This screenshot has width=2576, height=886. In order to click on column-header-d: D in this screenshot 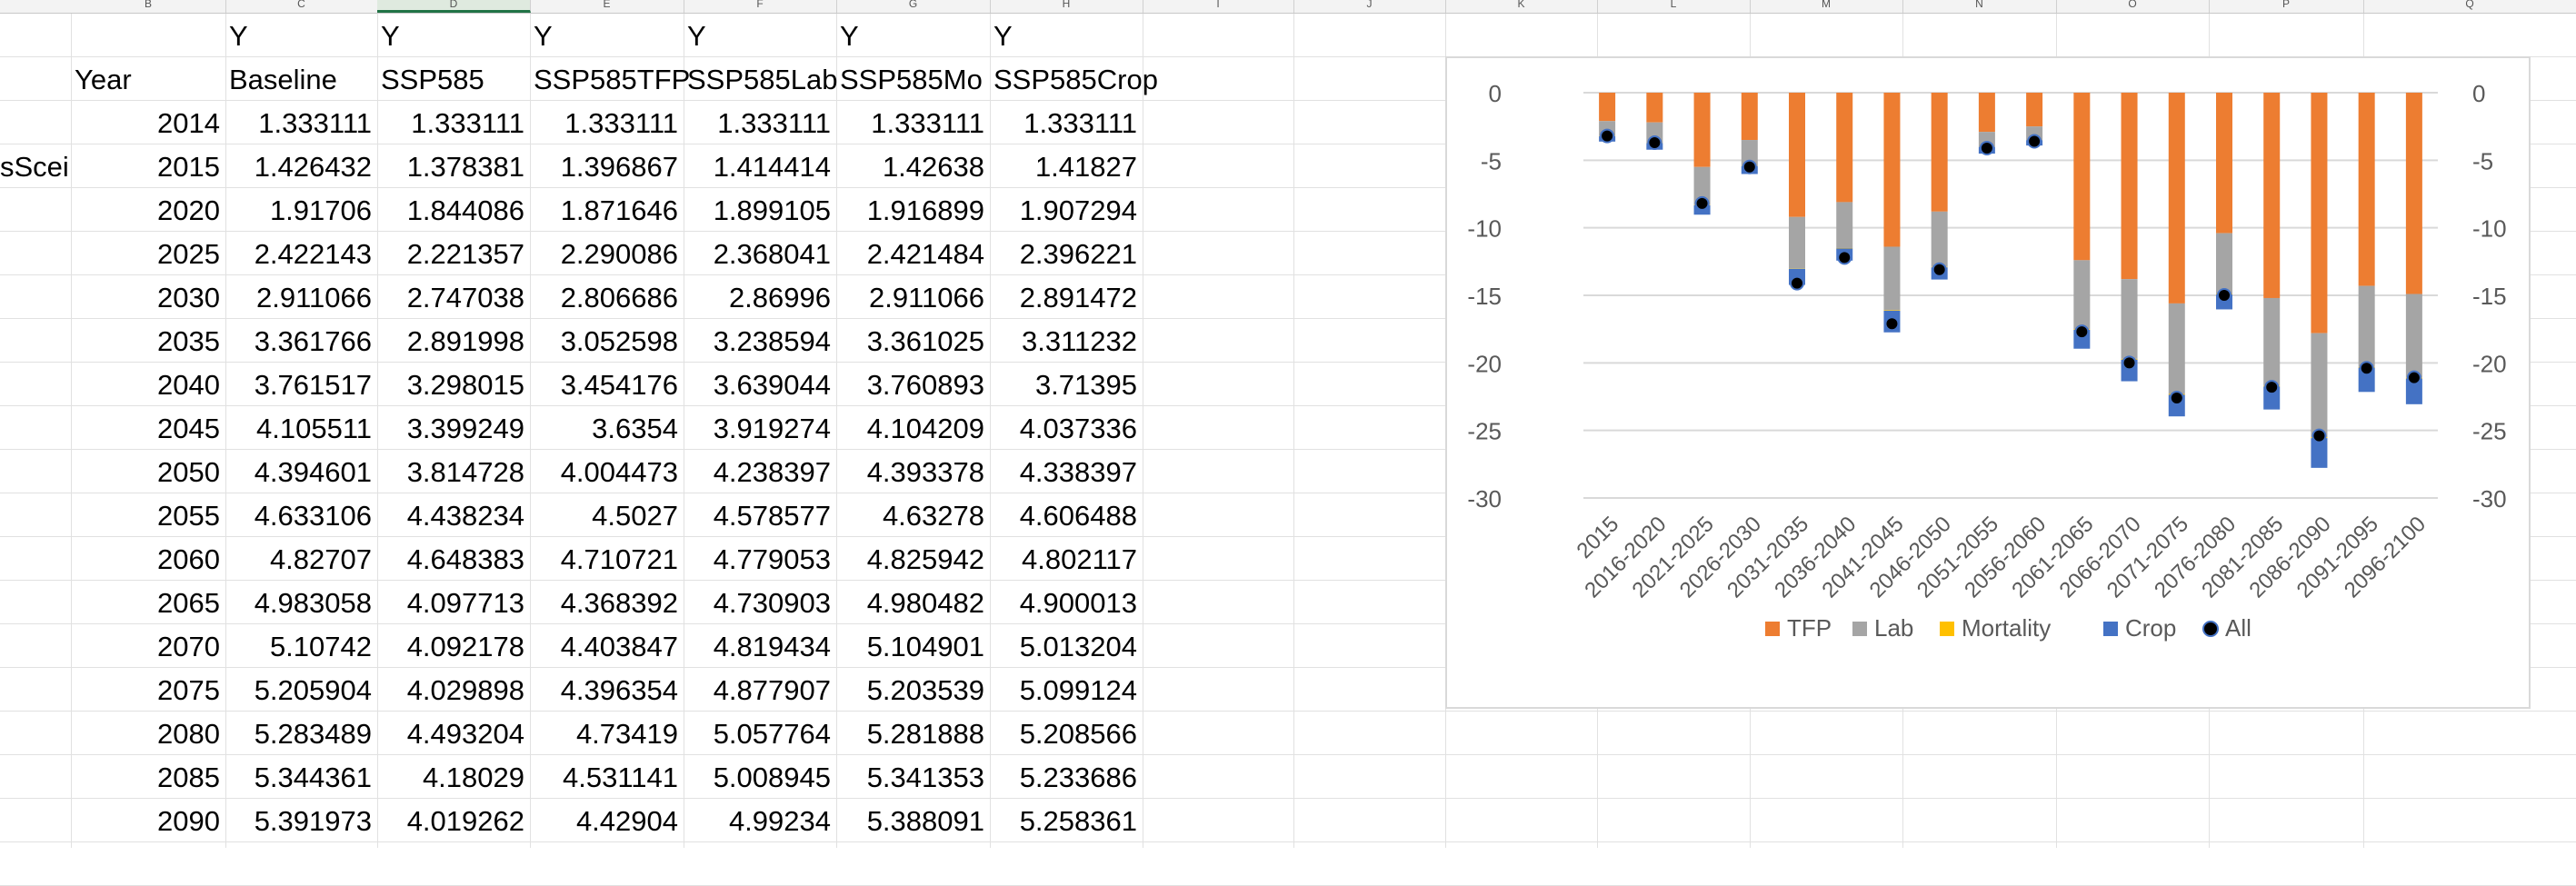, I will do `click(454, 6)`.